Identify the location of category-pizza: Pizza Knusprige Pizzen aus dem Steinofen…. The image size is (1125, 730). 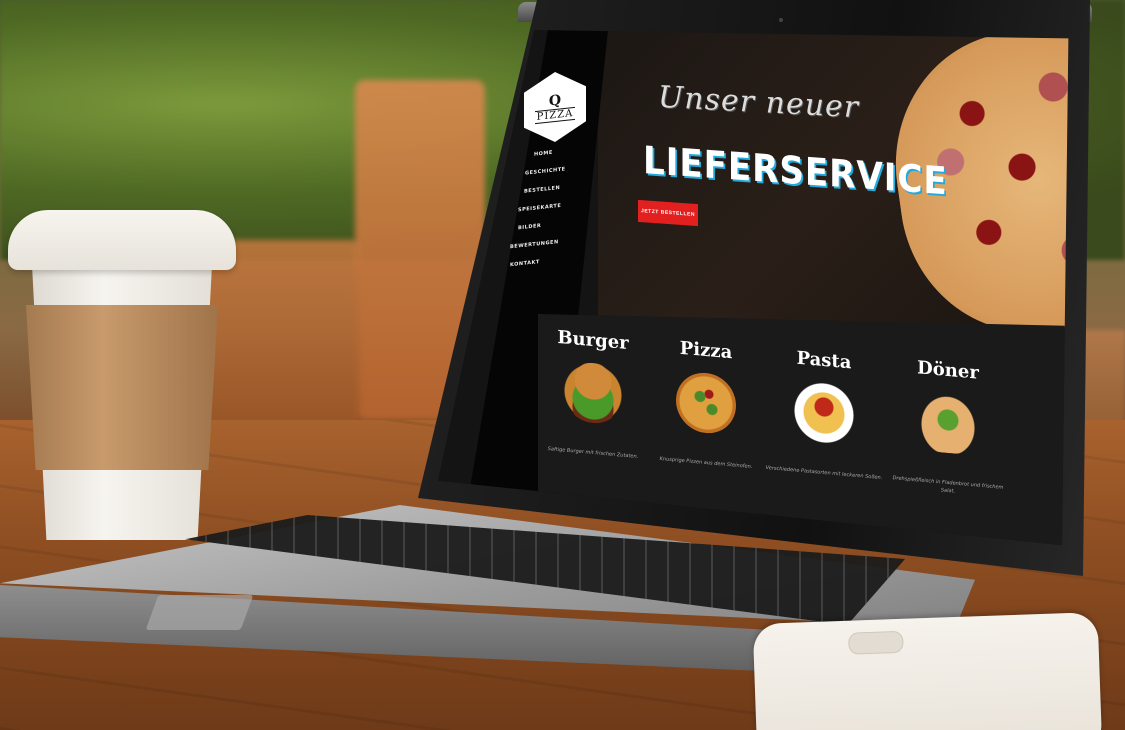
(706, 403).